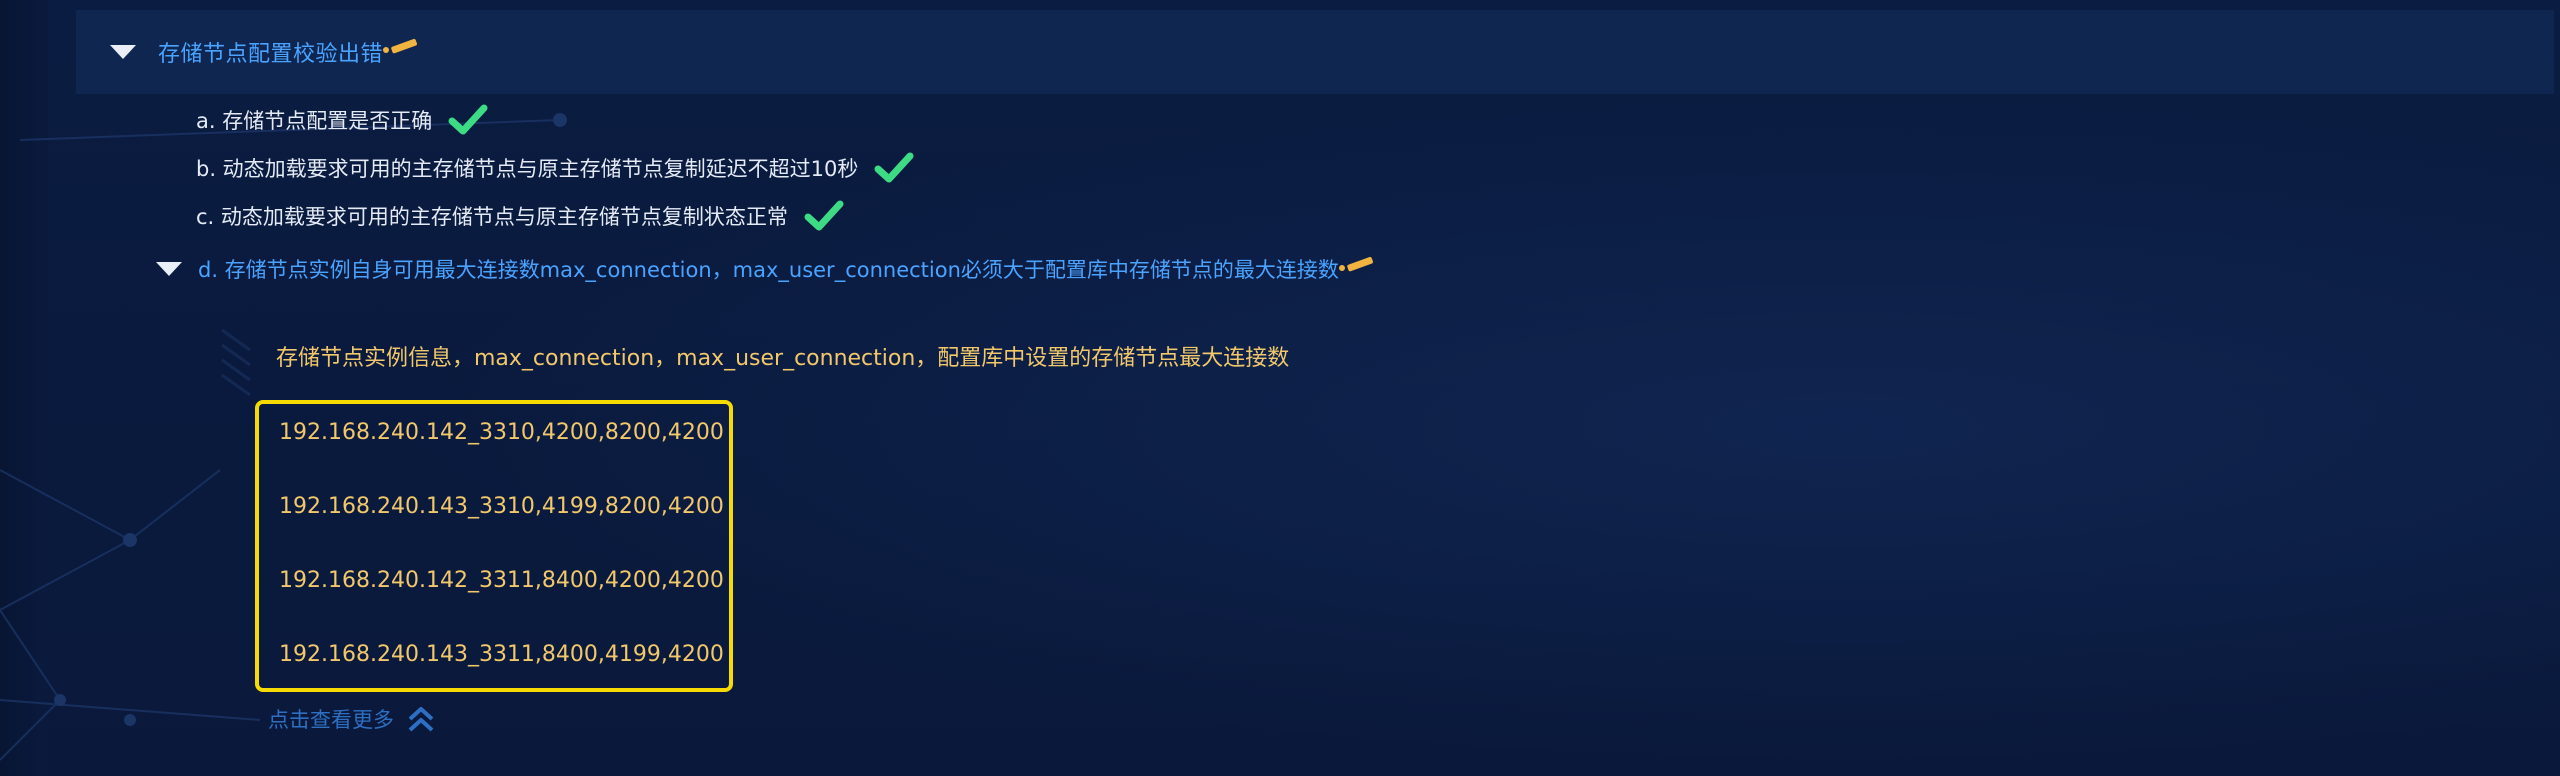 The width and height of the screenshot is (2560, 776). I want to click on check-item-label: a. 存储节点配置是否正确, so click(314, 121).